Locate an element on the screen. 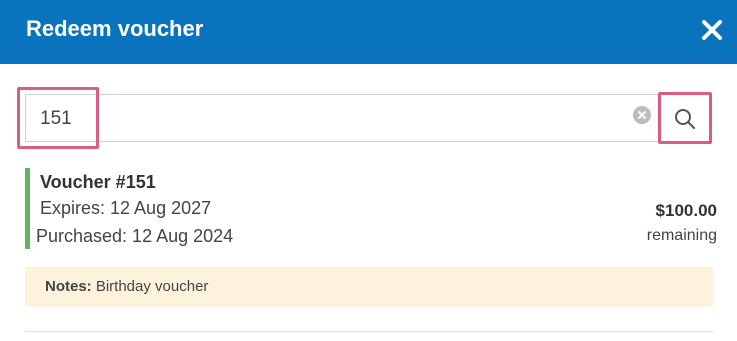 The width and height of the screenshot is (737, 341). notes-text: Birthday voucher is located at coordinates (152, 286).